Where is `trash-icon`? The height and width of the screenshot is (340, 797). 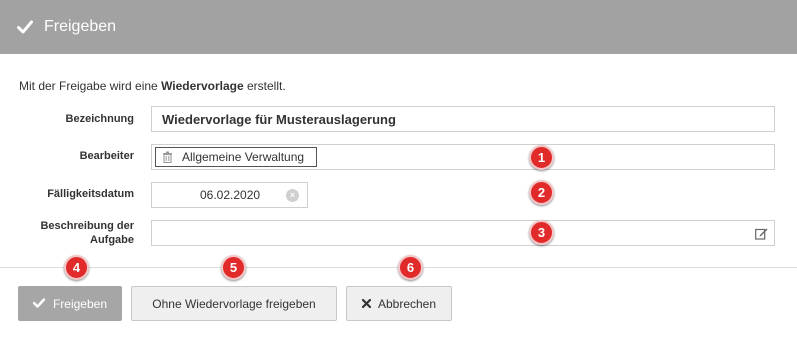 trash-icon is located at coordinates (167, 157).